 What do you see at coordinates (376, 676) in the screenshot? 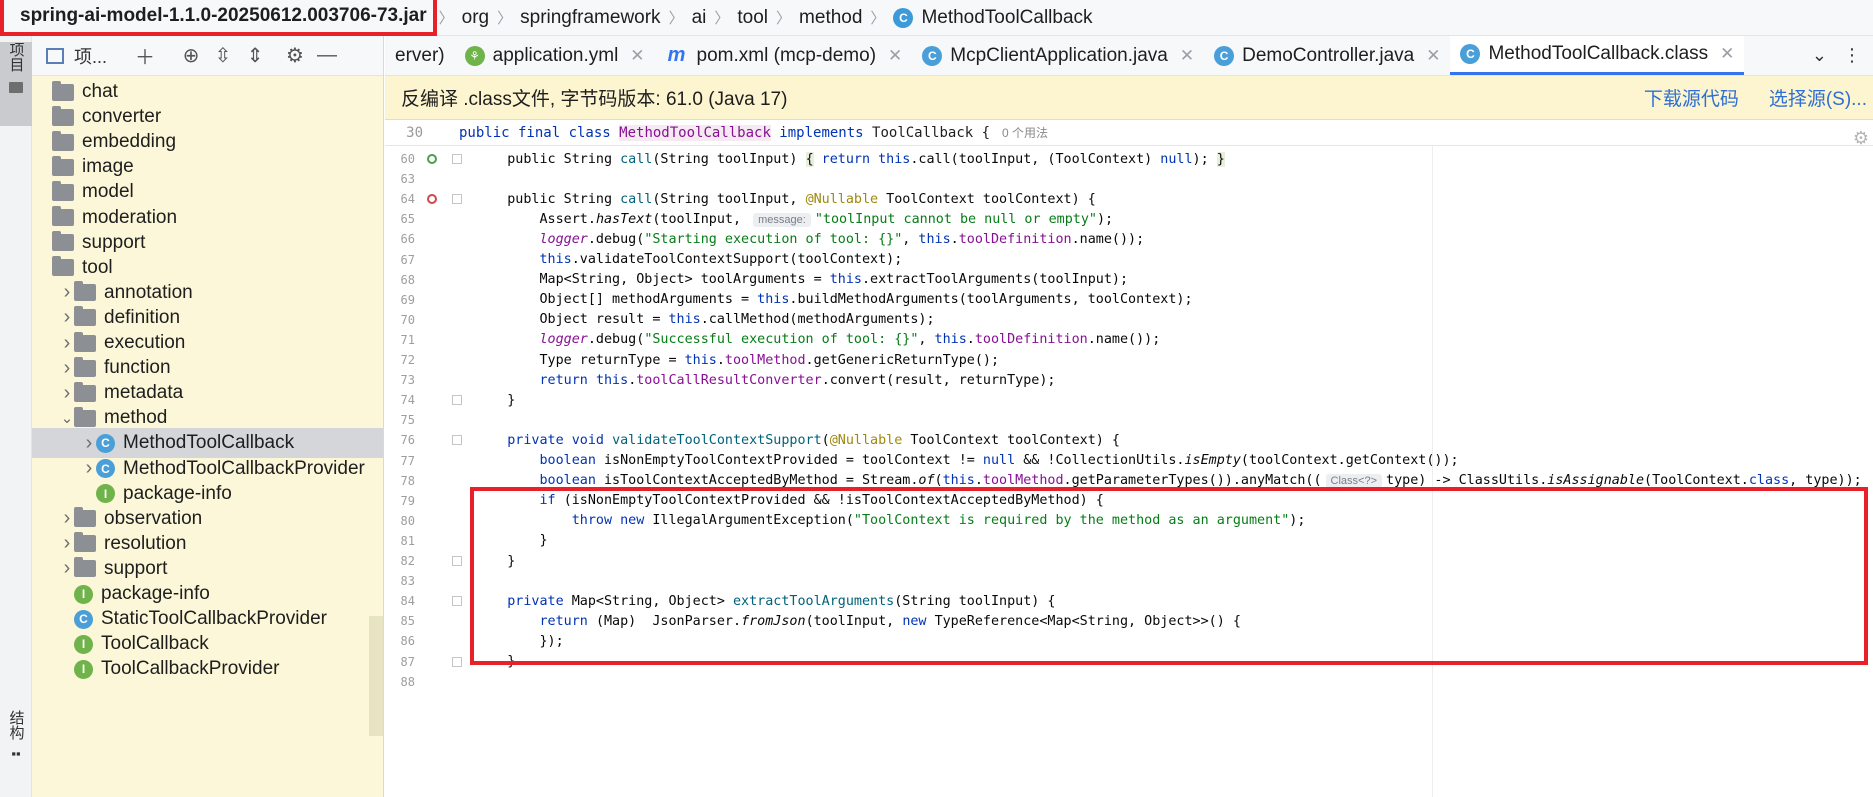
I see `scrollbar` at bounding box center [376, 676].